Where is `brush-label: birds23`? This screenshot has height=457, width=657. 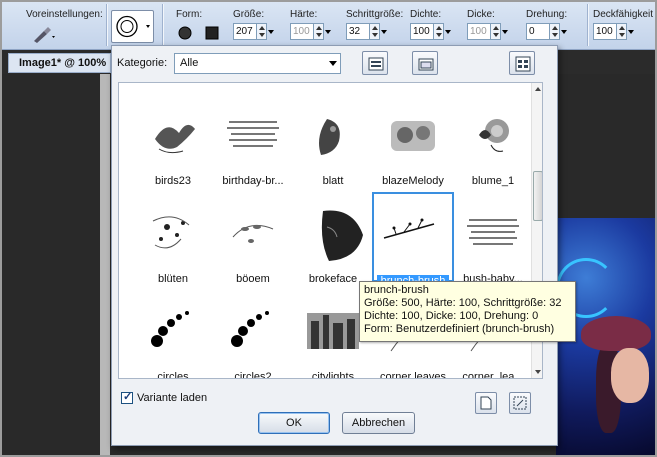
brush-label: birds23 is located at coordinates (173, 181).